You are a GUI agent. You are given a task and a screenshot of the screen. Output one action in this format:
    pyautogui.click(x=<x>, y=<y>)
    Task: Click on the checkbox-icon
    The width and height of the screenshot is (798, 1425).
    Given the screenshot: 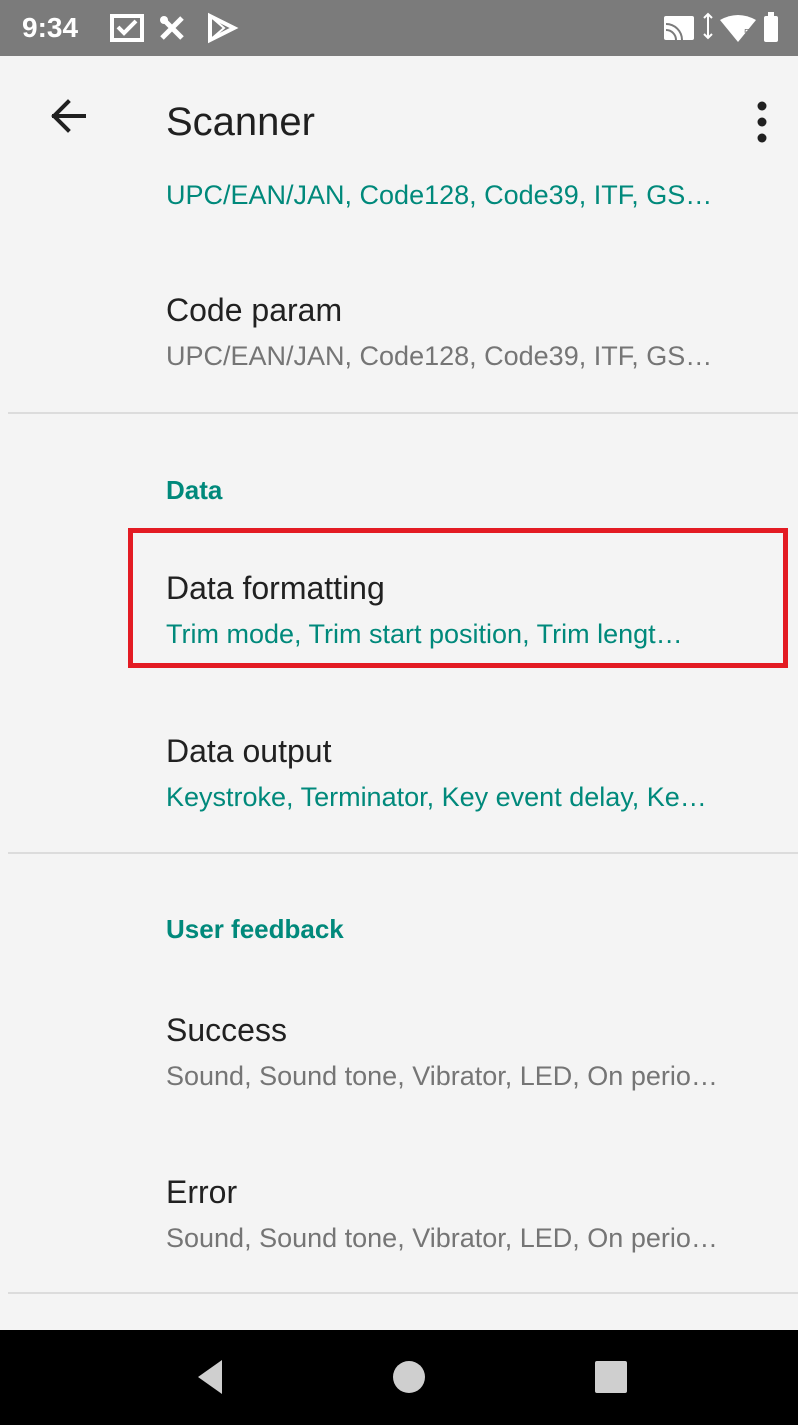 What is the action you would take?
    pyautogui.click(x=127, y=28)
    